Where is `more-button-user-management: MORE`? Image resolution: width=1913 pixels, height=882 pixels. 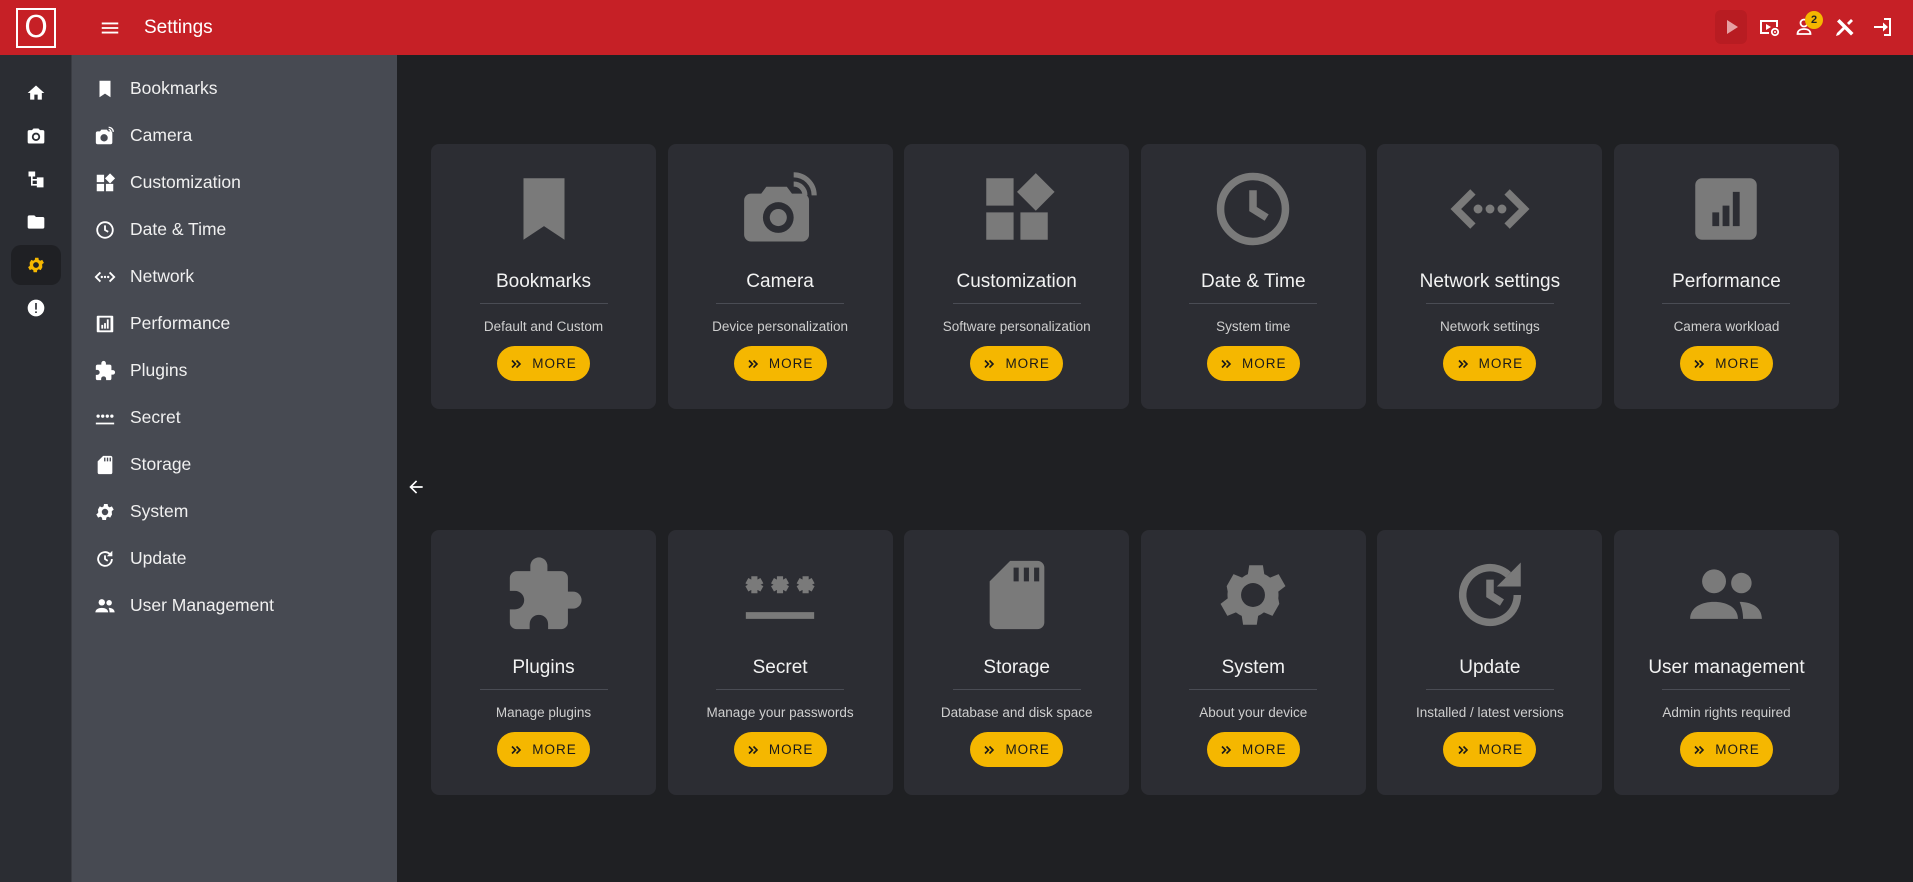 more-button-user-management: MORE is located at coordinates (1726, 749).